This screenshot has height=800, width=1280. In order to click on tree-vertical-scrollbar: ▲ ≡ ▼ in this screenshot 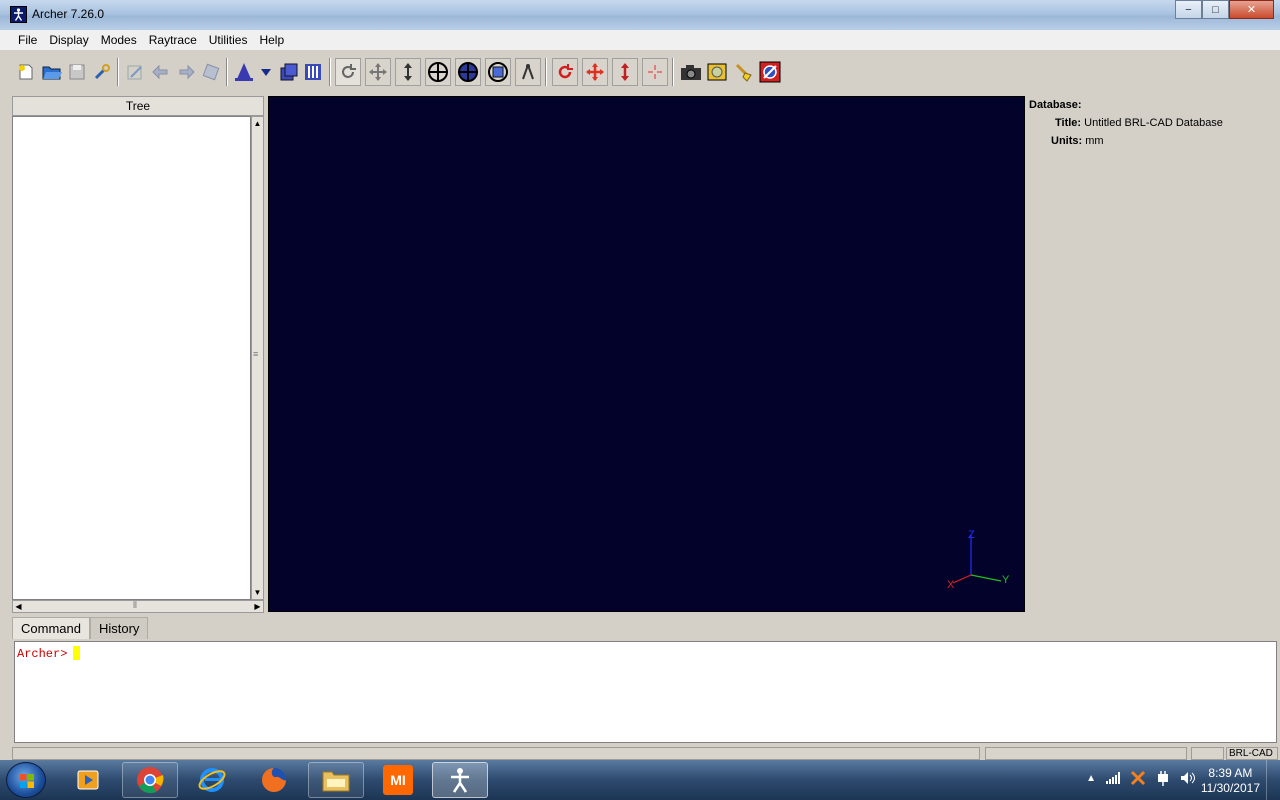, I will do `click(257, 358)`.